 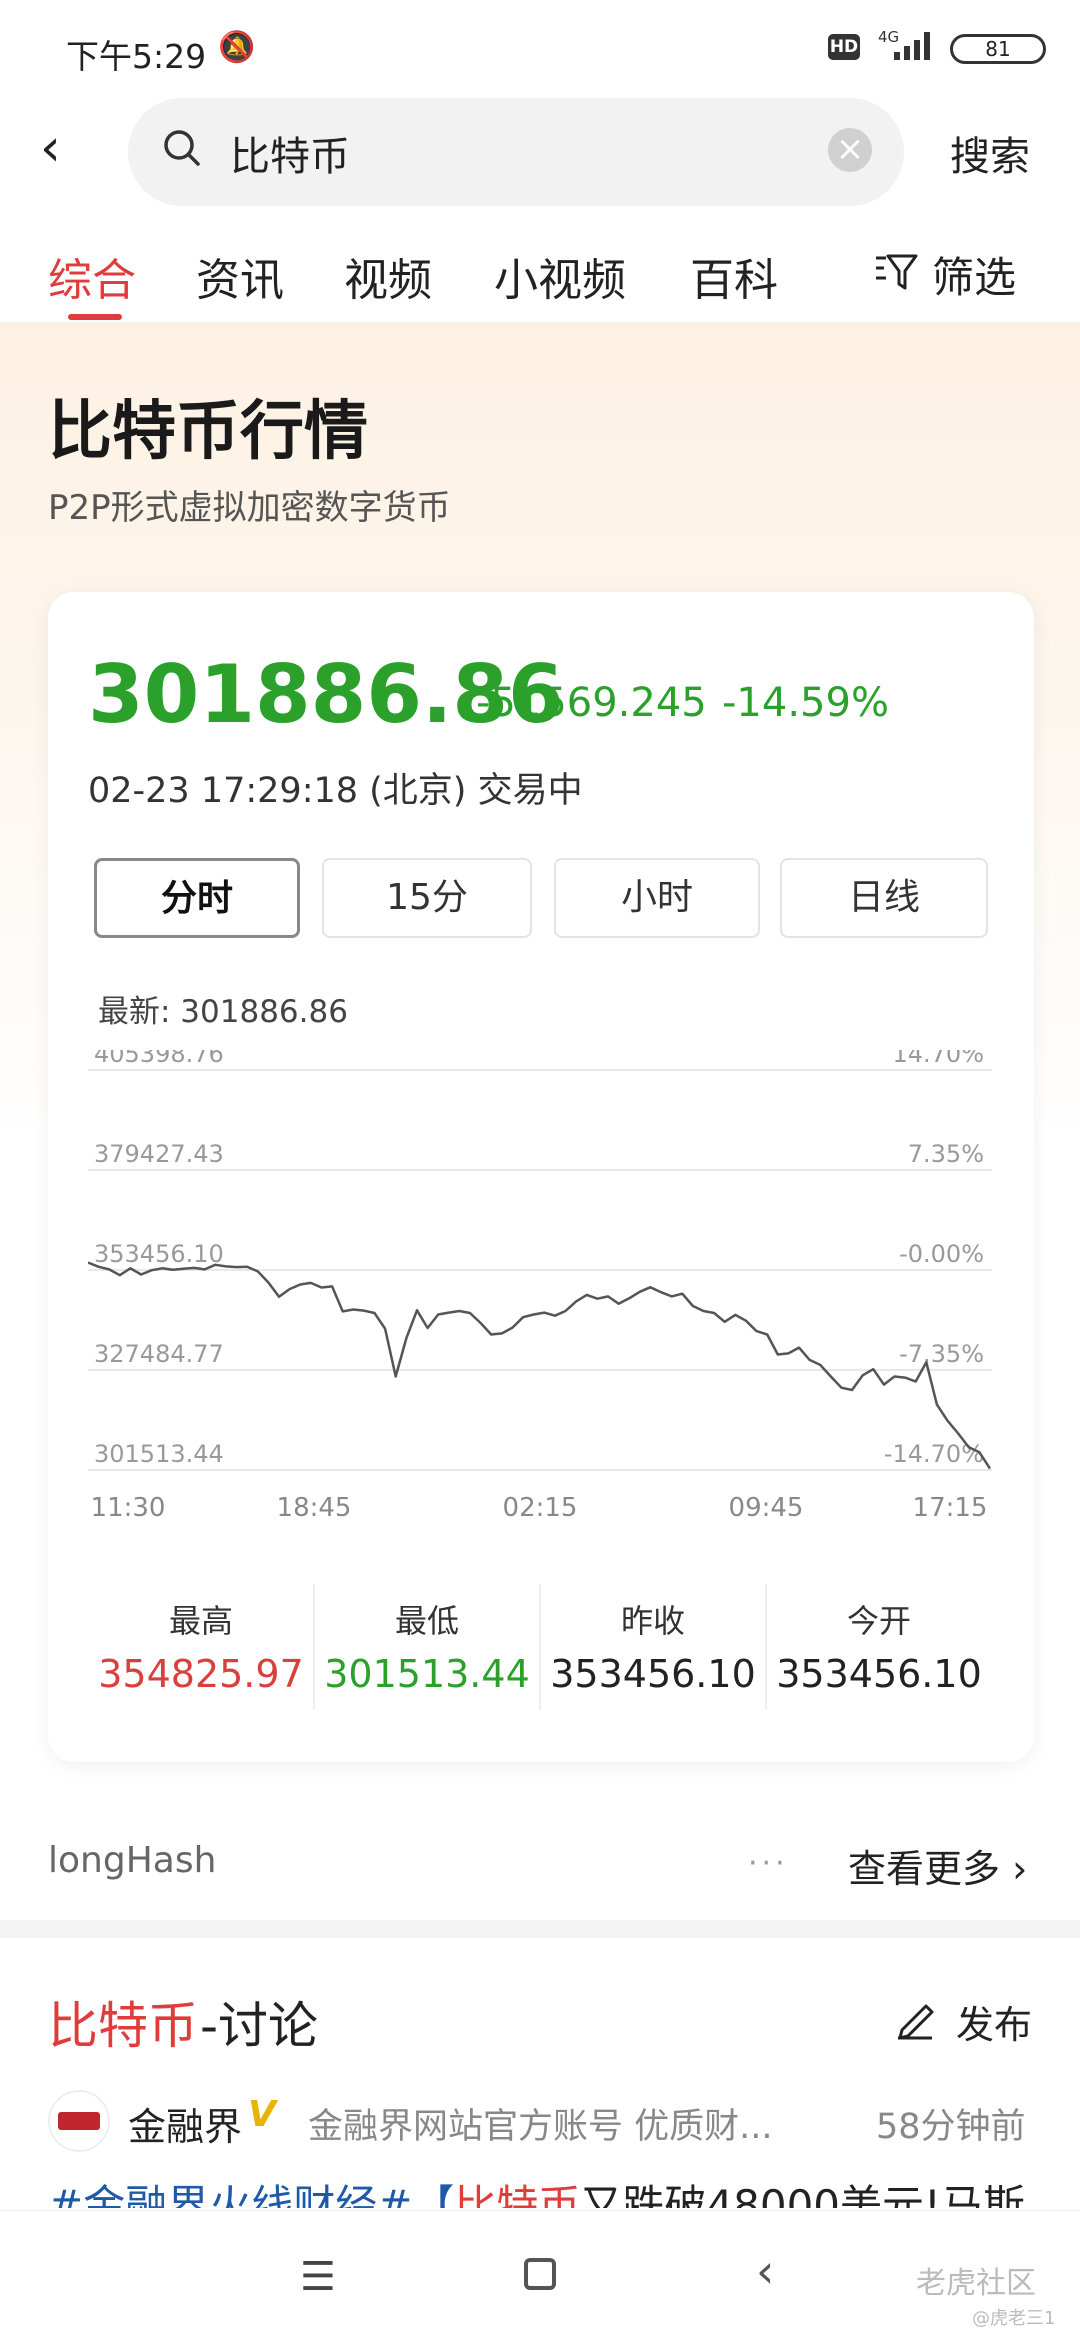 I want to click on status-time: 下午5:29, so click(x=136, y=56).